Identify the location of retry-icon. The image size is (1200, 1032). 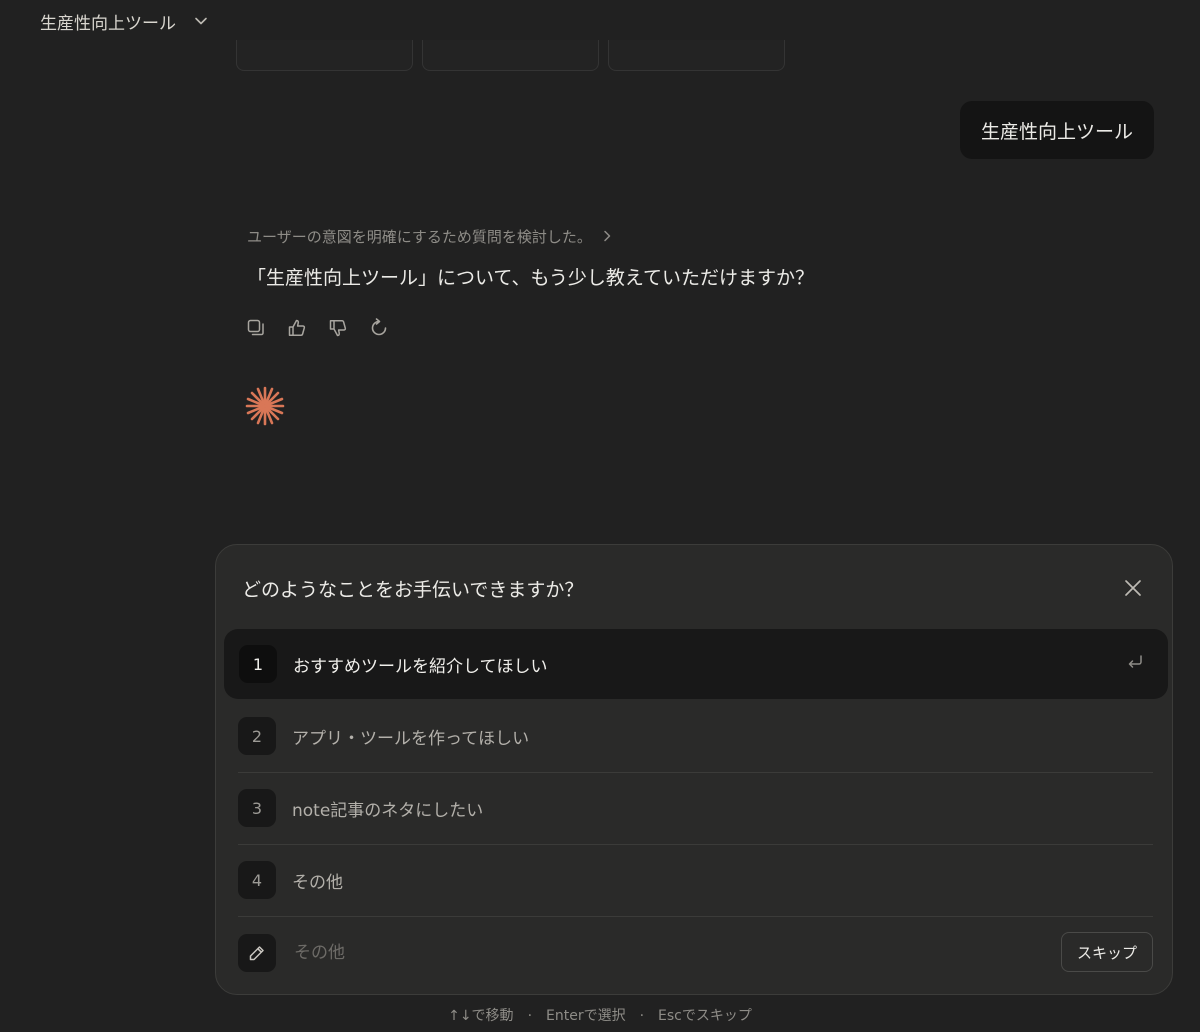
(378, 327).